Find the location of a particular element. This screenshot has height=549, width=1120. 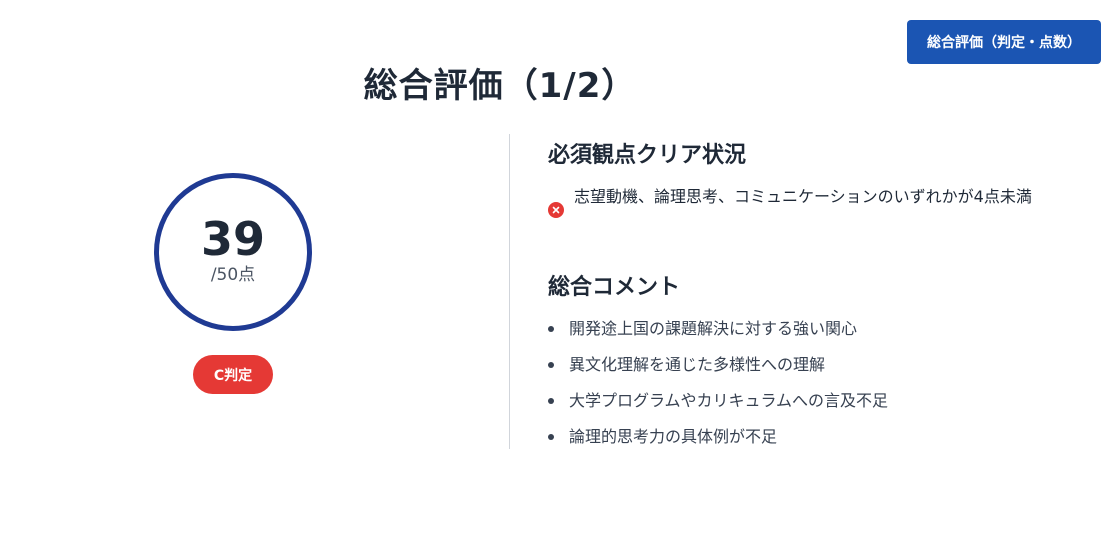

required-criteria-item: 志望動機、論理思考、コミュニケーションのいずれかが4点未満 is located at coordinates (808, 200).